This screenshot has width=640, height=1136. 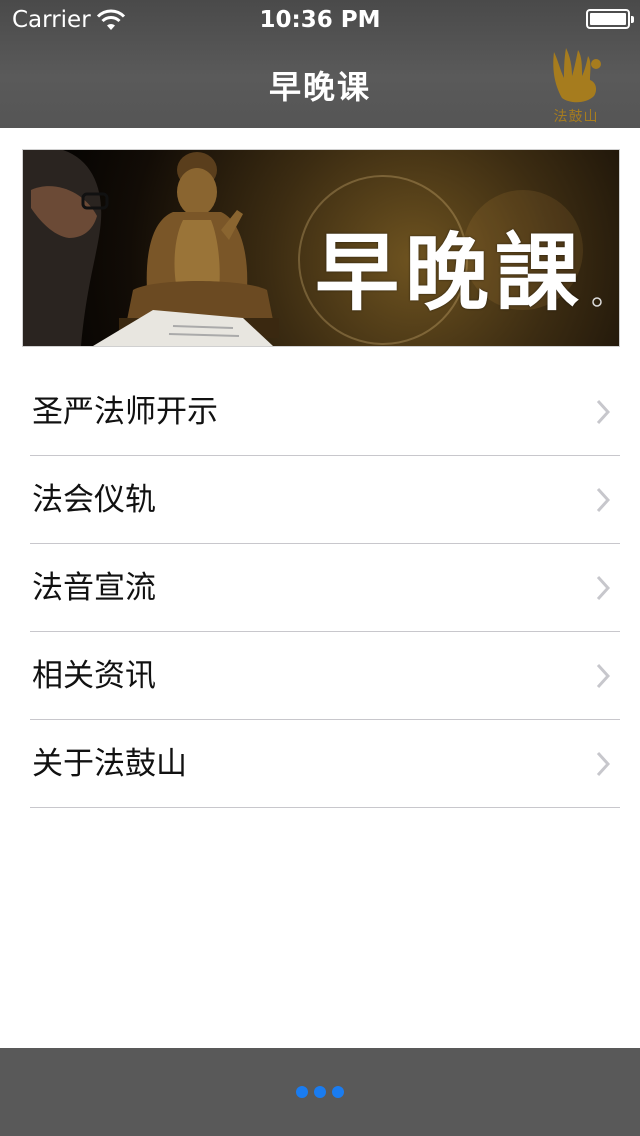 What do you see at coordinates (325, 412) in the screenshot?
I see `menu-item-master-sheng-yen-teachings: 圣严法师开示` at bounding box center [325, 412].